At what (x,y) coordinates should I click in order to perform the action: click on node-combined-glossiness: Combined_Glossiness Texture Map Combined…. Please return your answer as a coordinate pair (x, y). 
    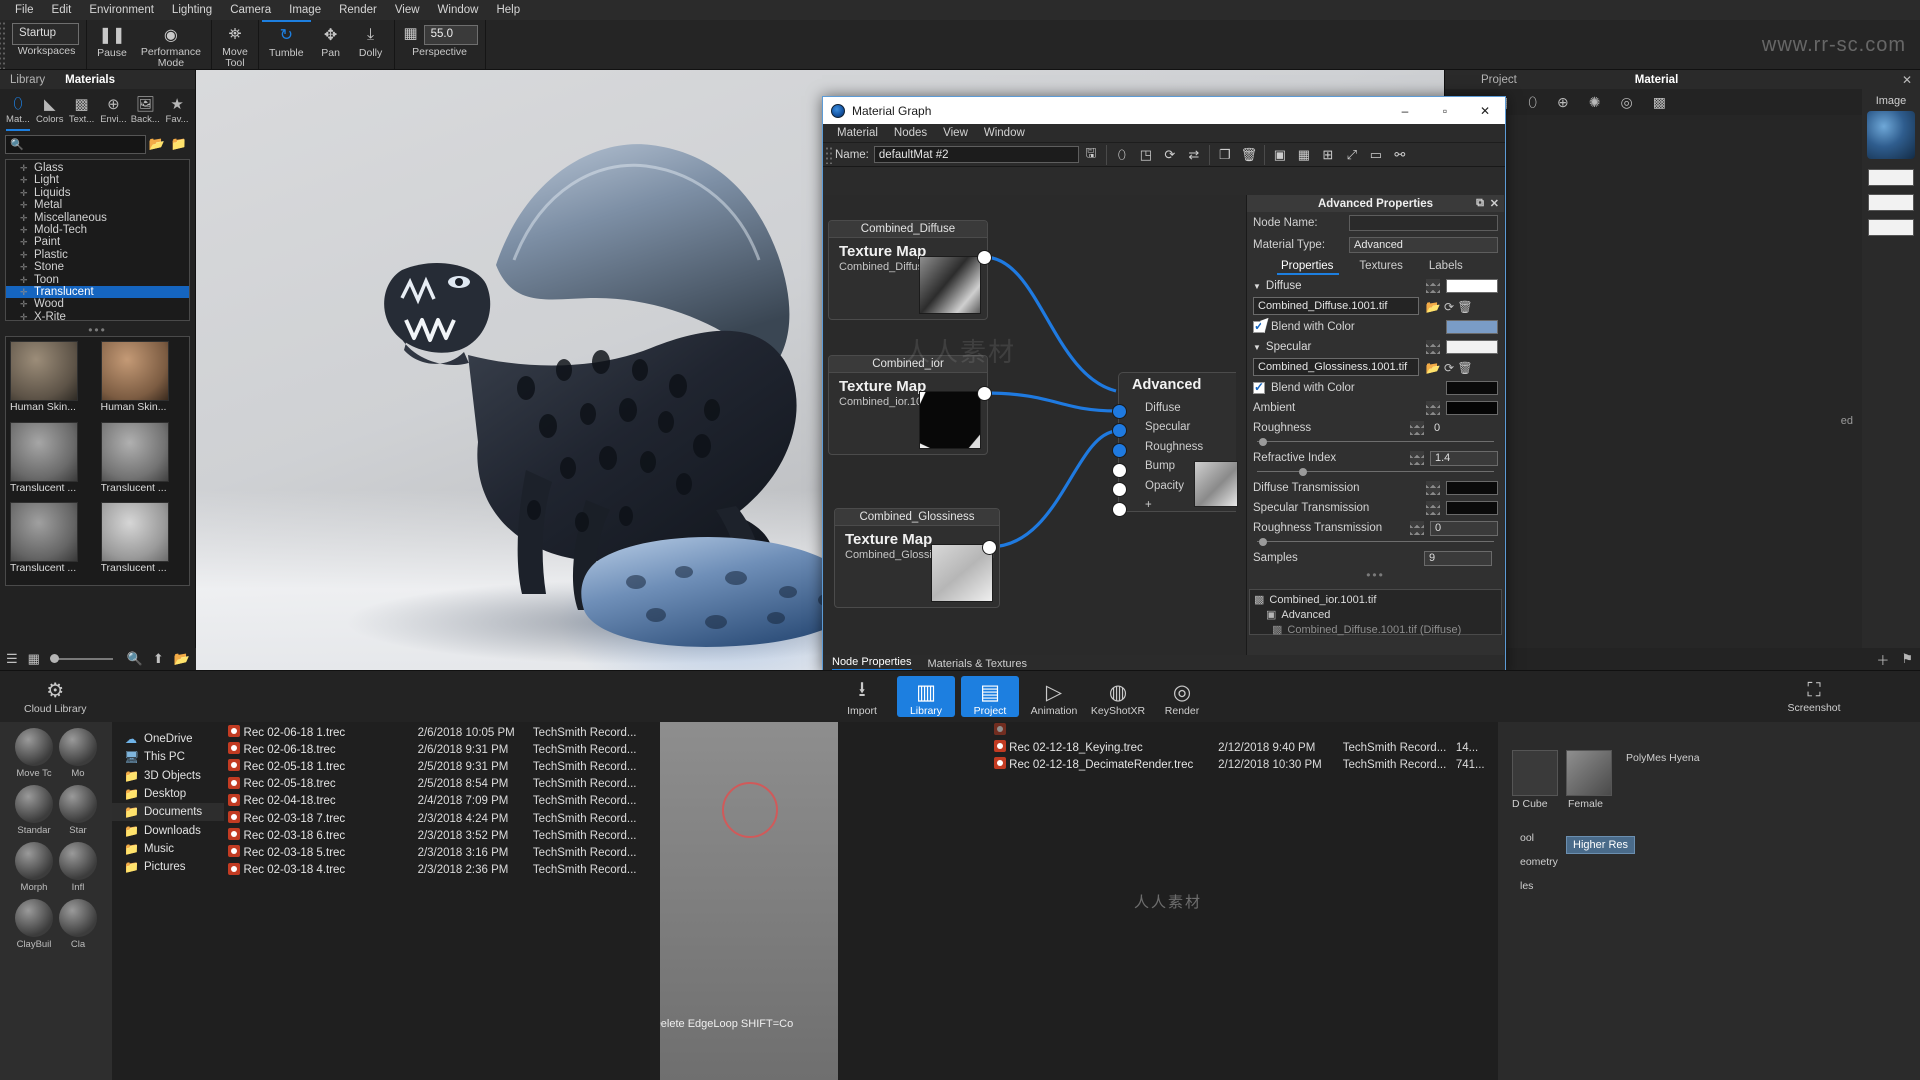
    Looking at the image, I should click on (917, 558).